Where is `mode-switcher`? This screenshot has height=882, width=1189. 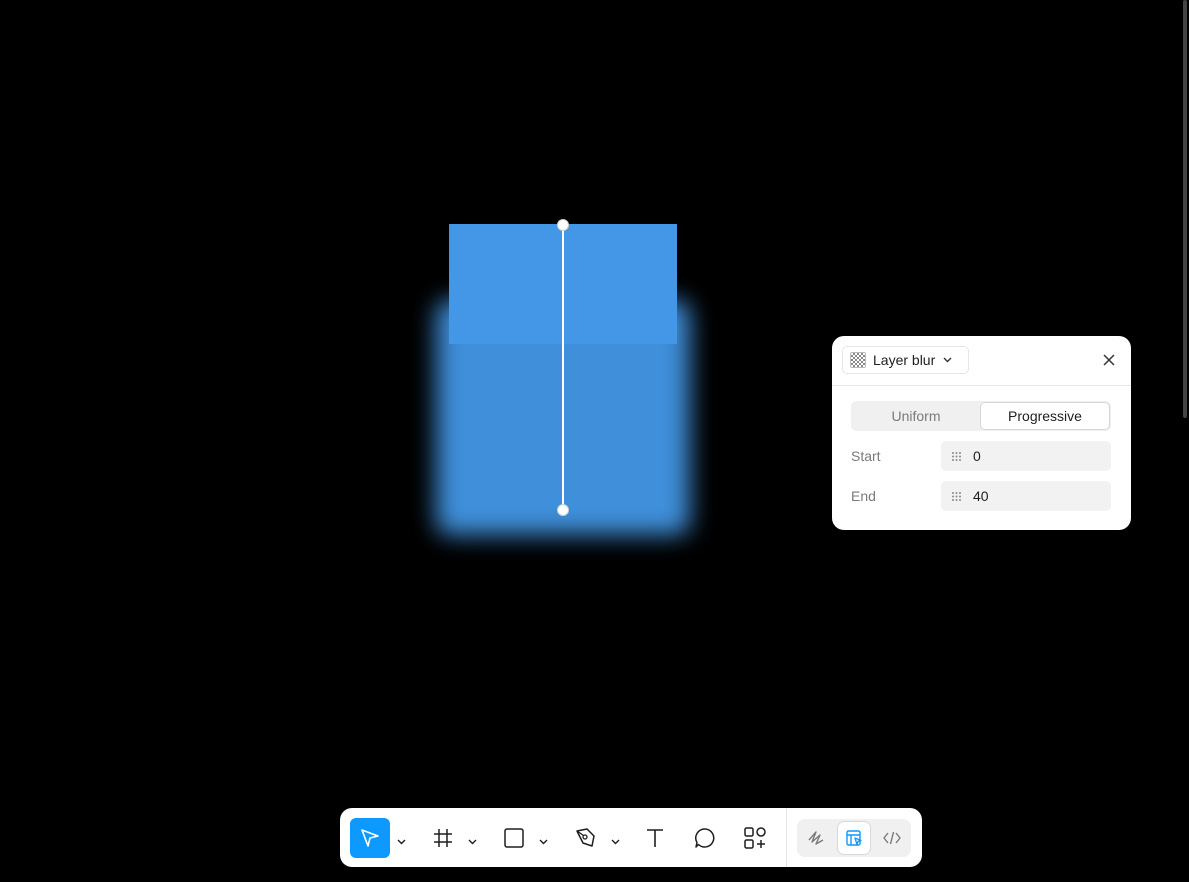 mode-switcher is located at coordinates (854, 838).